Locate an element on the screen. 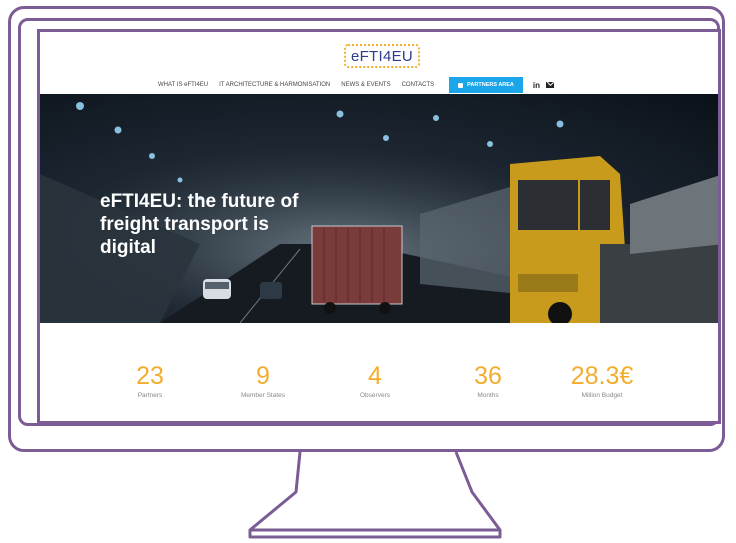 This screenshot has height=543, width=736. logo-text: eFTI4EU is located at coordinates (382, 56).